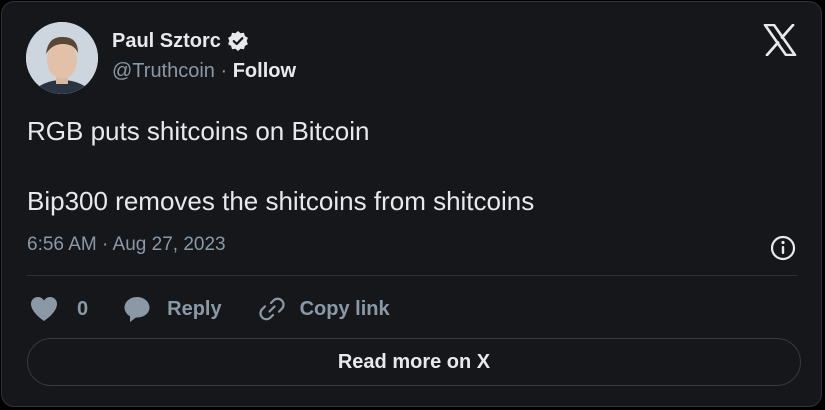 Image resolution: width=825 pixels, height=410 pixels. Describe the element at coordinates (126, 245) in the screenshot. I see `tweet-timestamp: 6:56 AM · Aug 27, 2023` at that location.